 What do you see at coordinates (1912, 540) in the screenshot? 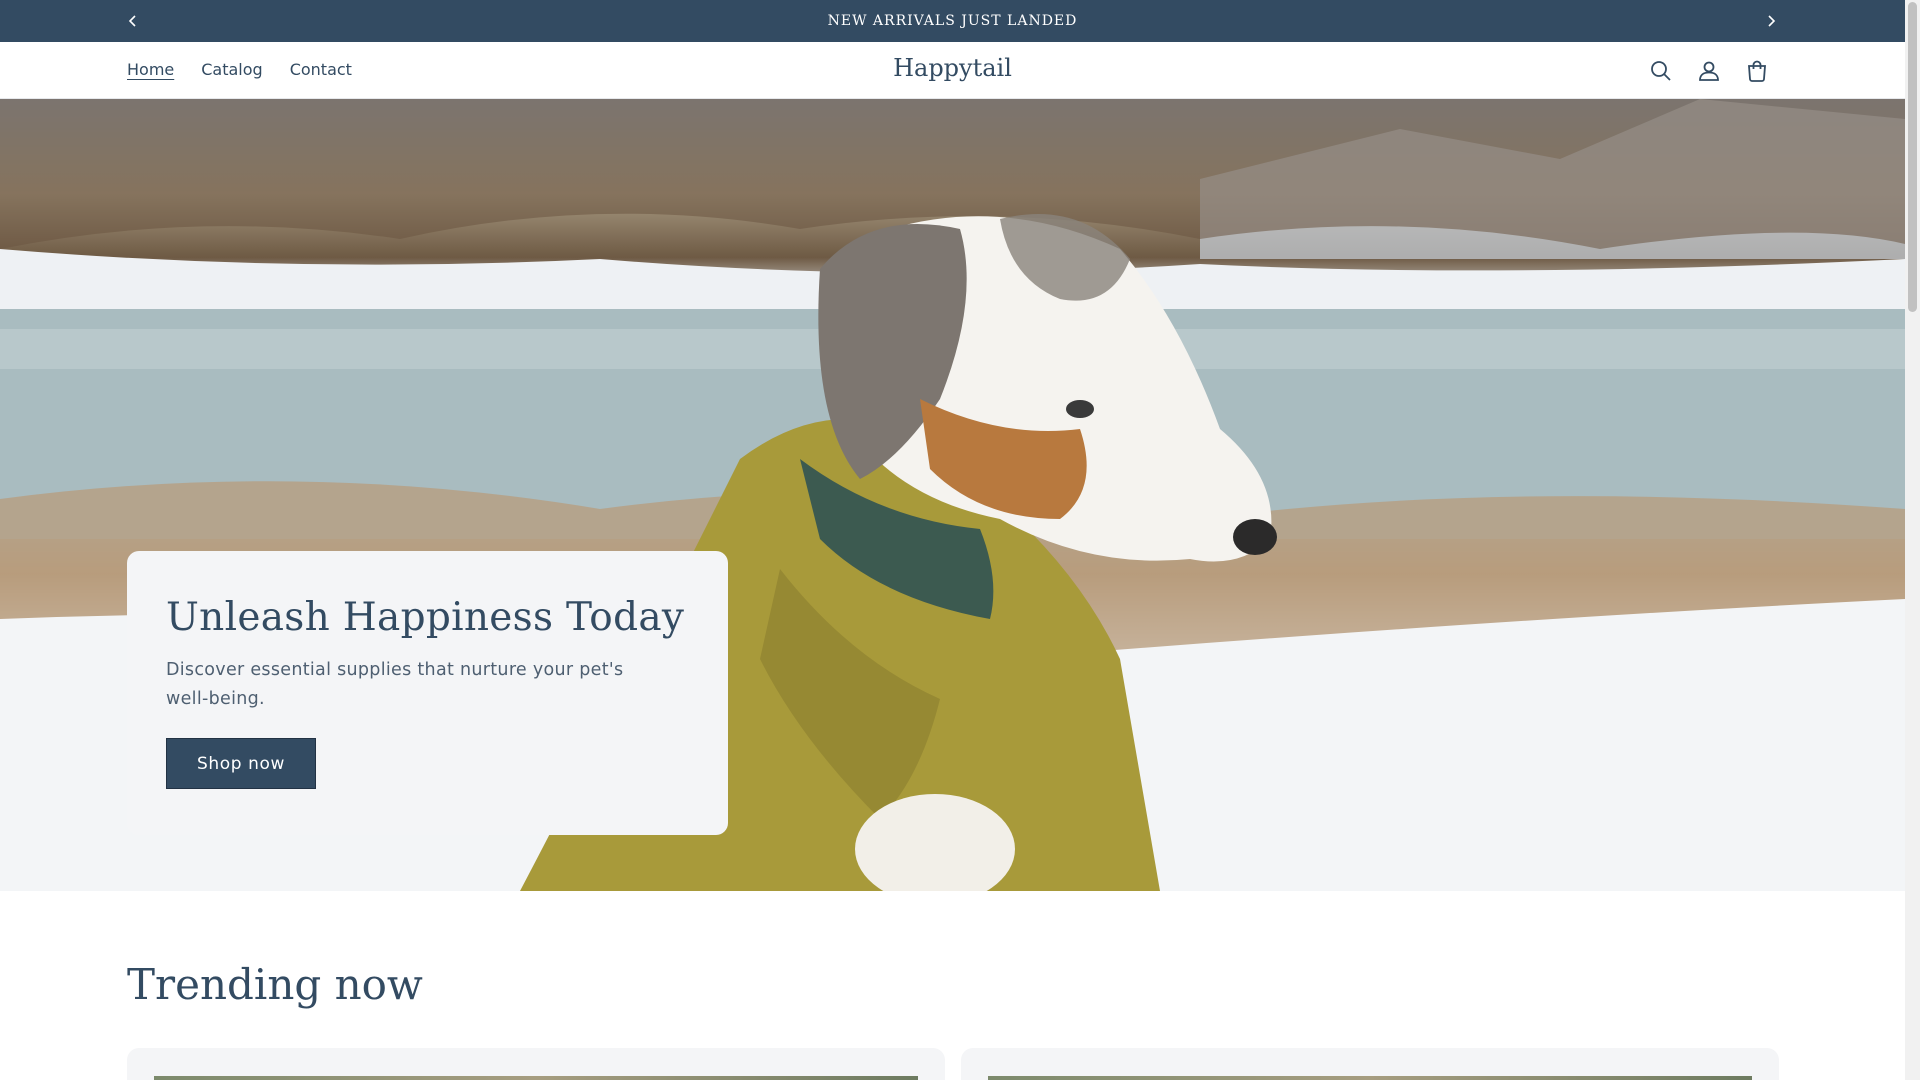
I see `page-scrollbar` at bounding box center [1912, 540].